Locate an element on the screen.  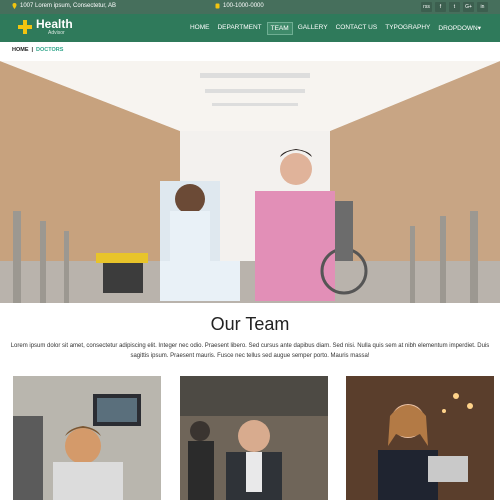
breadcrumb-home: HOME is located at coordinates (20, 50).